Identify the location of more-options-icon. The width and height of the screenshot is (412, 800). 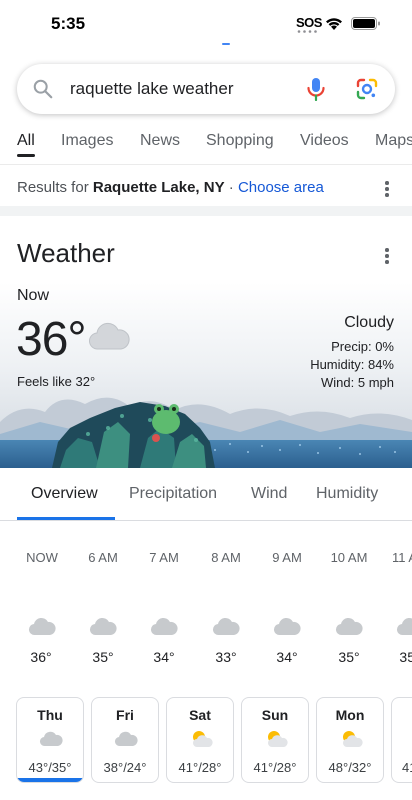
(387, 189).